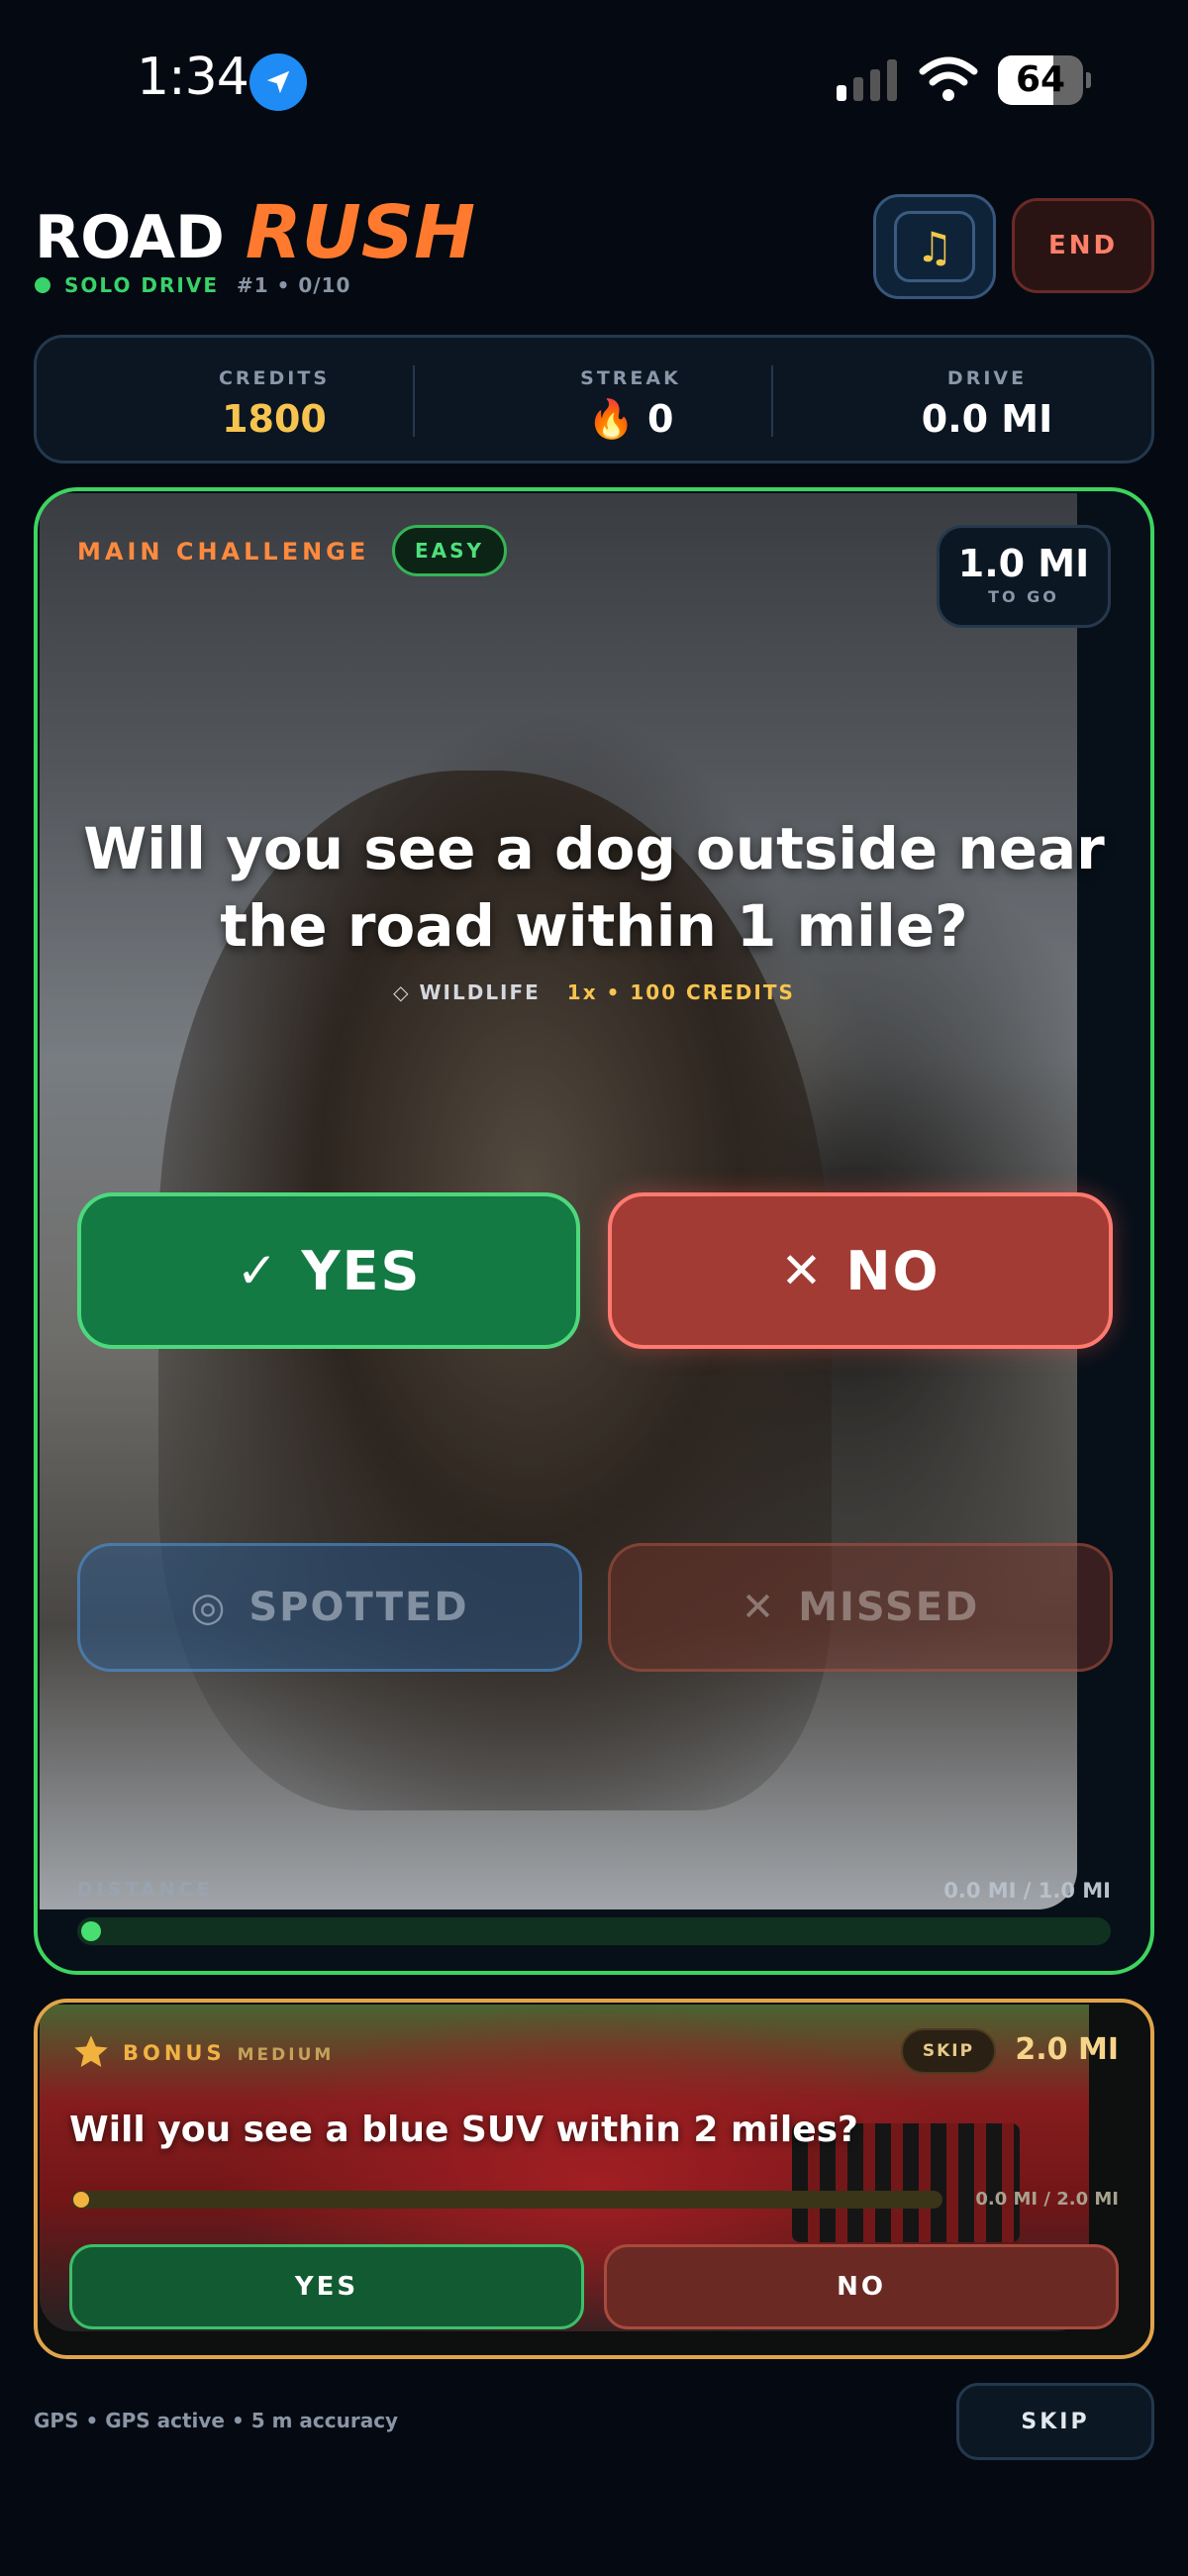  Describe the element at coordinates (91, 1931) in the screenshot. I see `distance-progress-knob` at that location.